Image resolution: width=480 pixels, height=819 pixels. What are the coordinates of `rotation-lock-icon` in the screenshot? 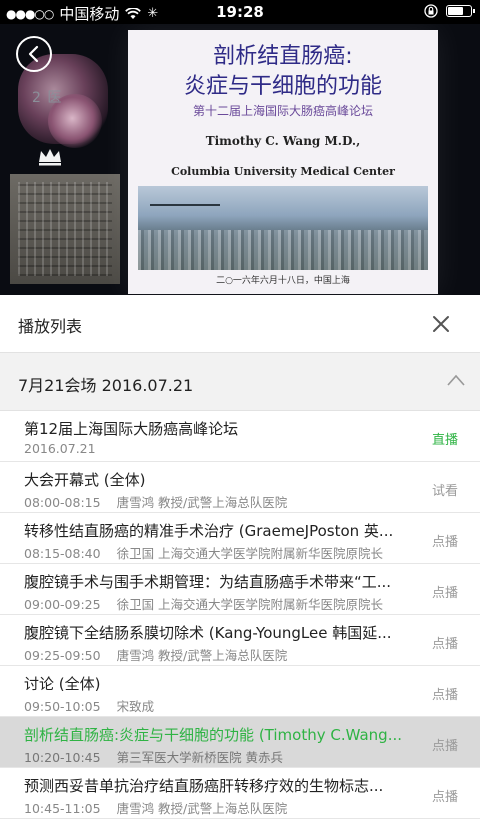 It's located at (431, 11).